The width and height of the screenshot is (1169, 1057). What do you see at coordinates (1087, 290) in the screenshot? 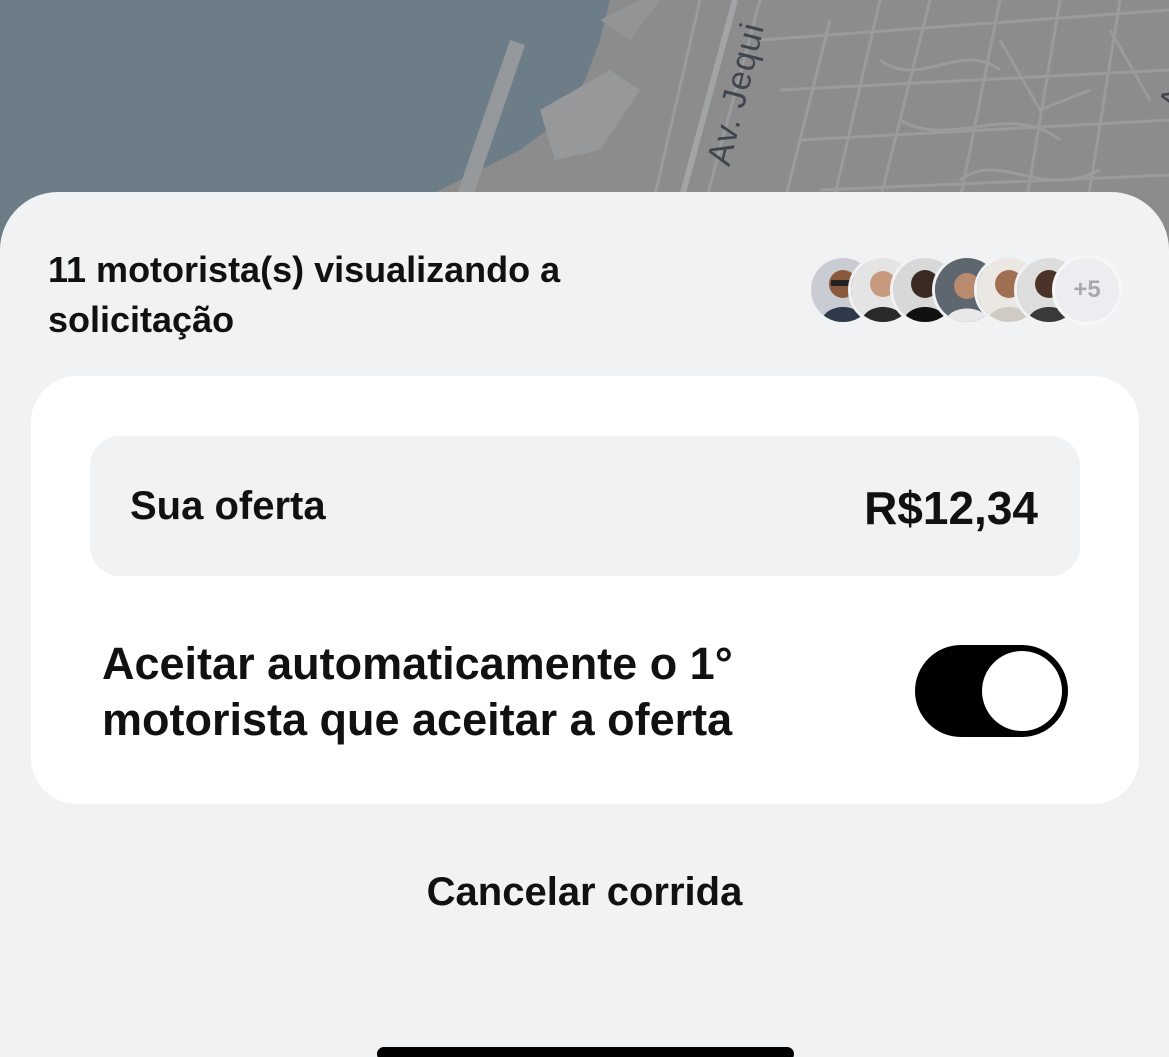
I see `more-drivers-badge: +5` at bounding box center [1087, 290].